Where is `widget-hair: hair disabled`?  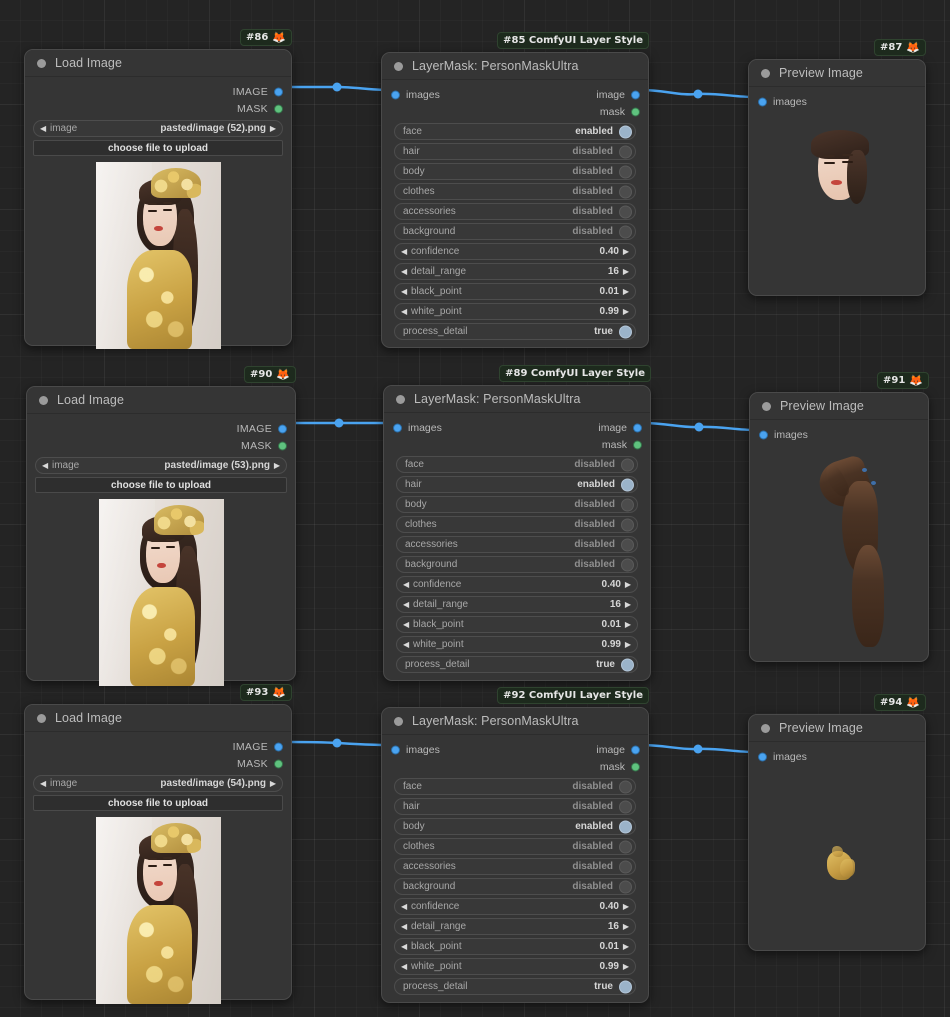
widget-hair: hair disabled is located at coordinates (515, 151).